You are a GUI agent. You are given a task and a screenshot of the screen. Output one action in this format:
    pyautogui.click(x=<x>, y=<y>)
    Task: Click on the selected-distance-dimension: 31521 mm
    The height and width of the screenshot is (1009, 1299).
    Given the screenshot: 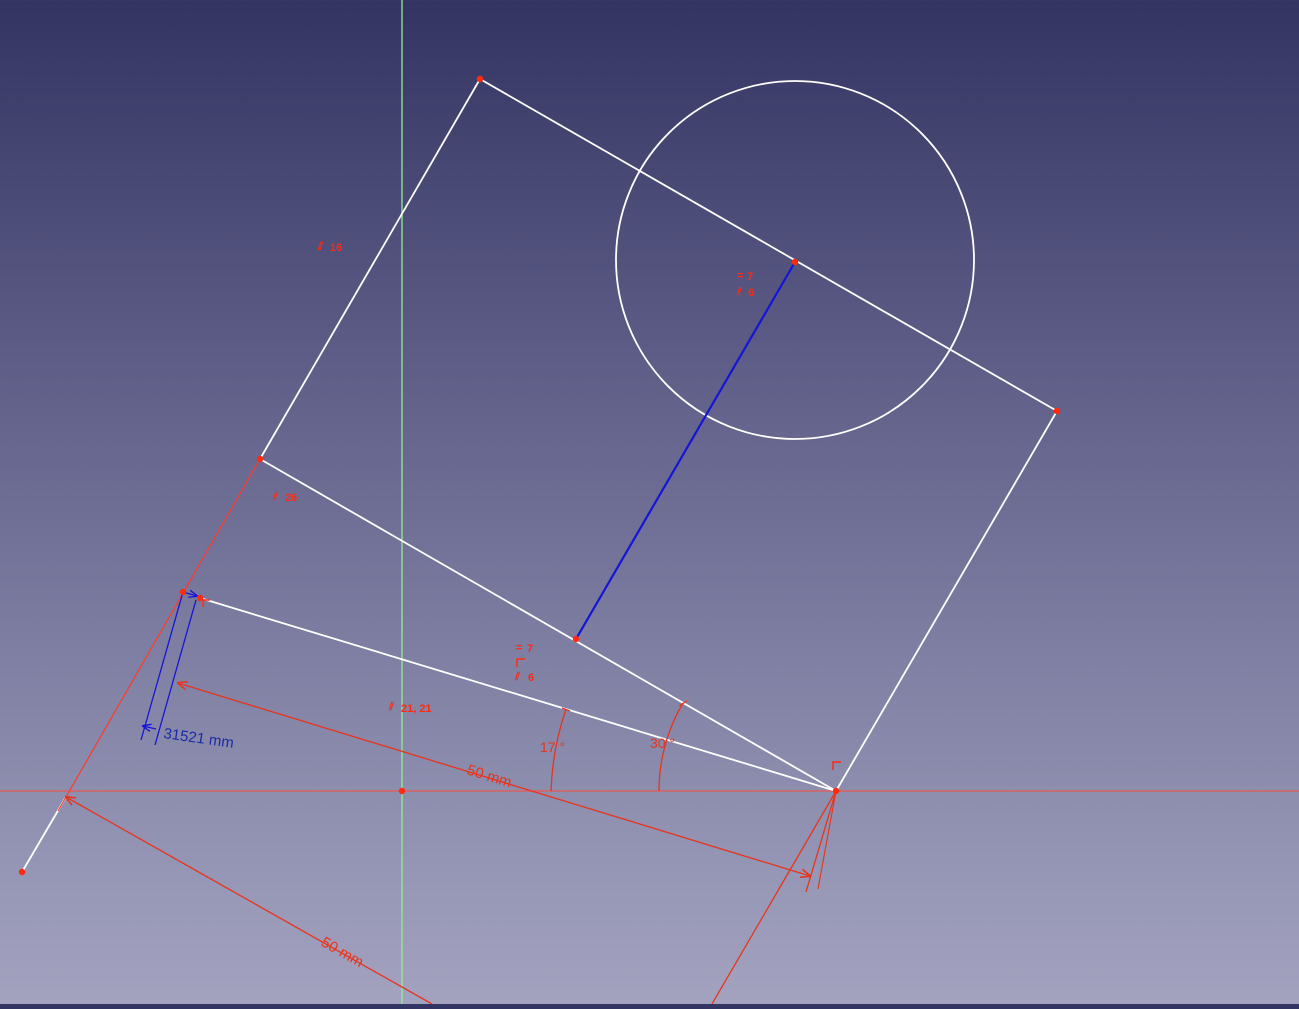 What is the action you would take?
    pyautogui.click(x=187, y=672)
    